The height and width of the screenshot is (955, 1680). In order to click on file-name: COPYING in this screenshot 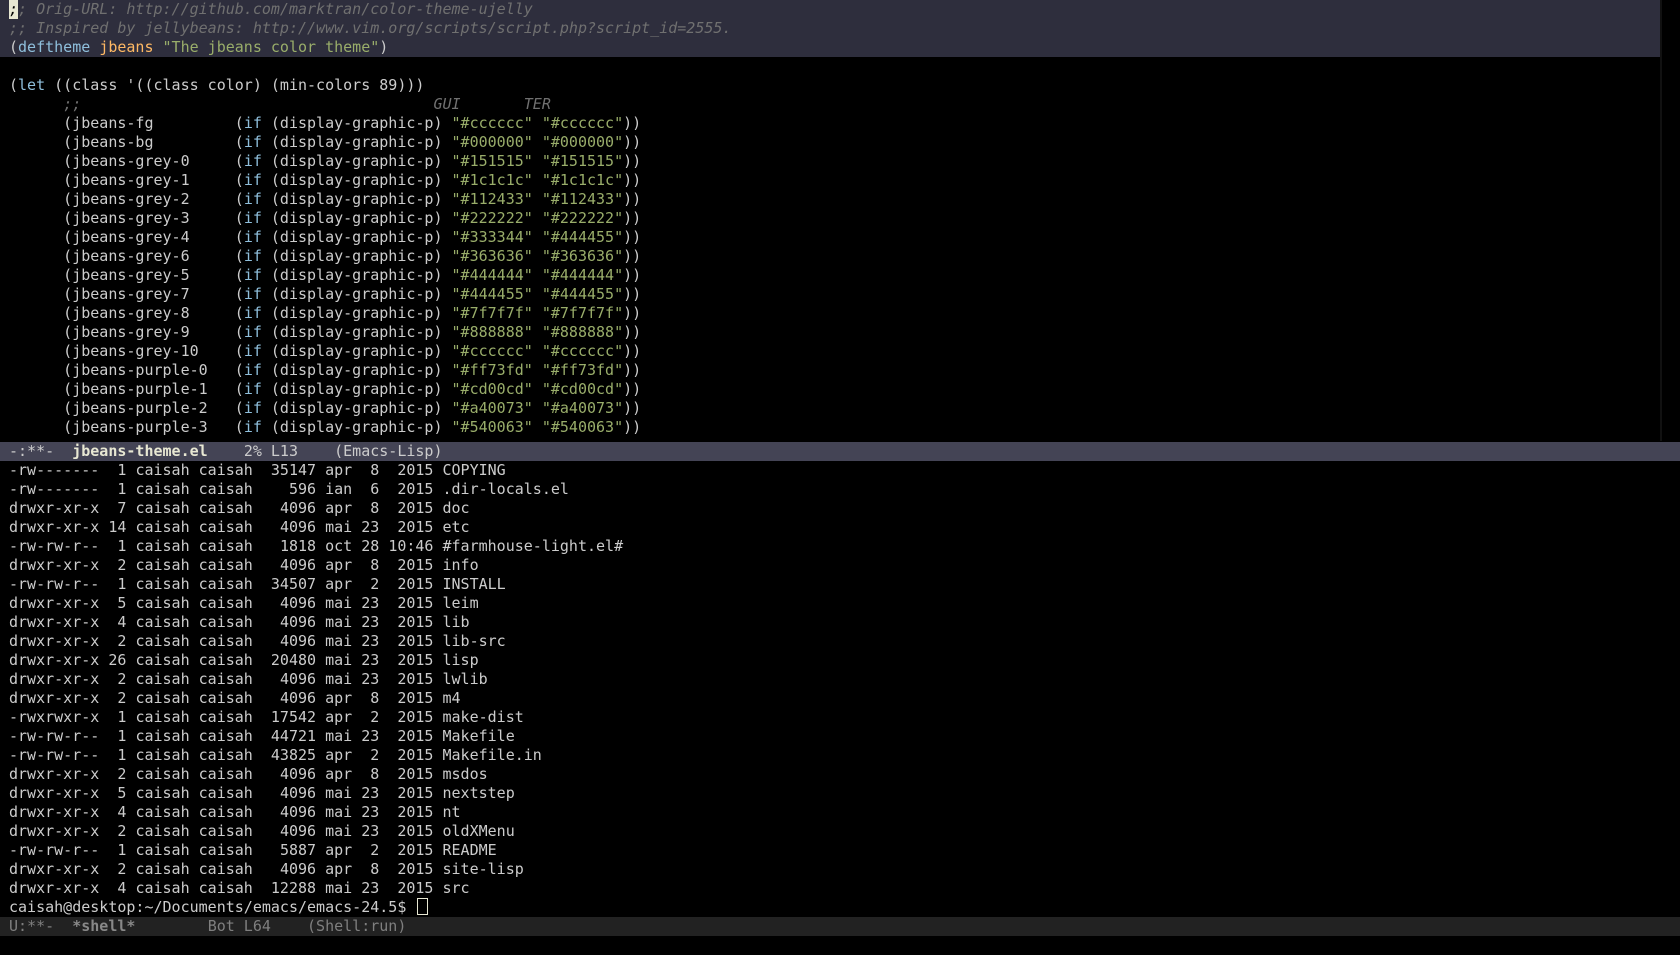, I will do `click(474, 470)`.